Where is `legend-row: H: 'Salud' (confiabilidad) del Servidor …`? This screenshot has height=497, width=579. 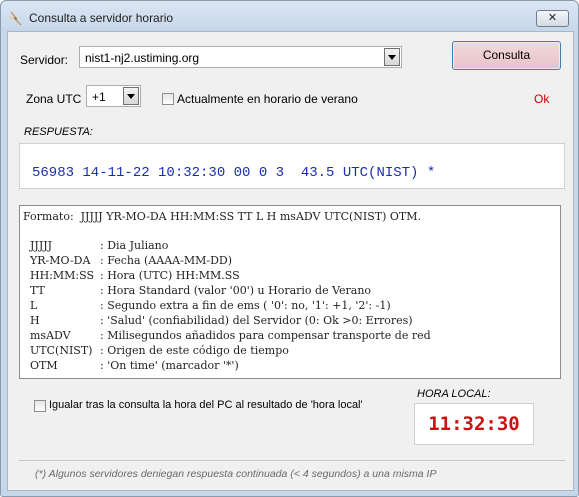
legend-row: H: 'Salud' (confiabilidad) del Servidor … is located at coordinates (221, 320).